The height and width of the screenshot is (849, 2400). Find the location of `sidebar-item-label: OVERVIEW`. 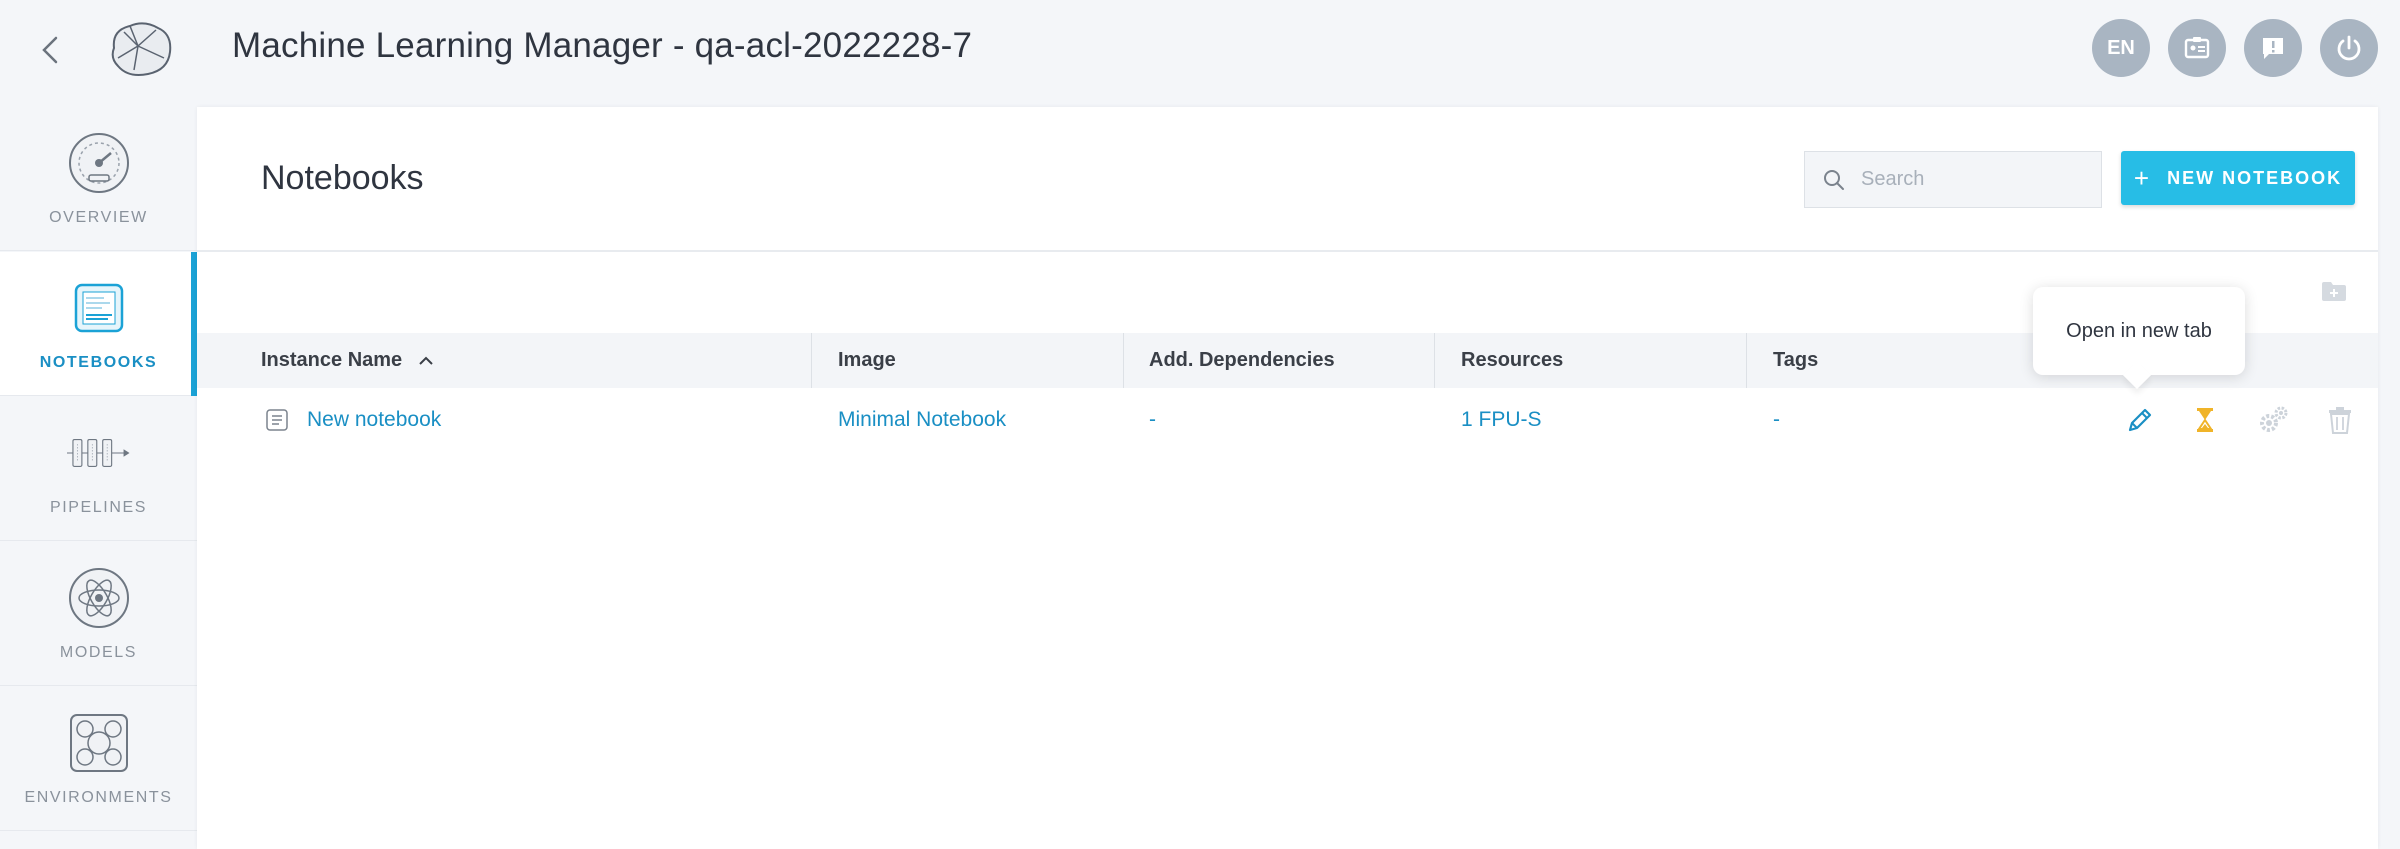

sidebar-item-label: OVERVIEW is located at coordinates (98, 217).